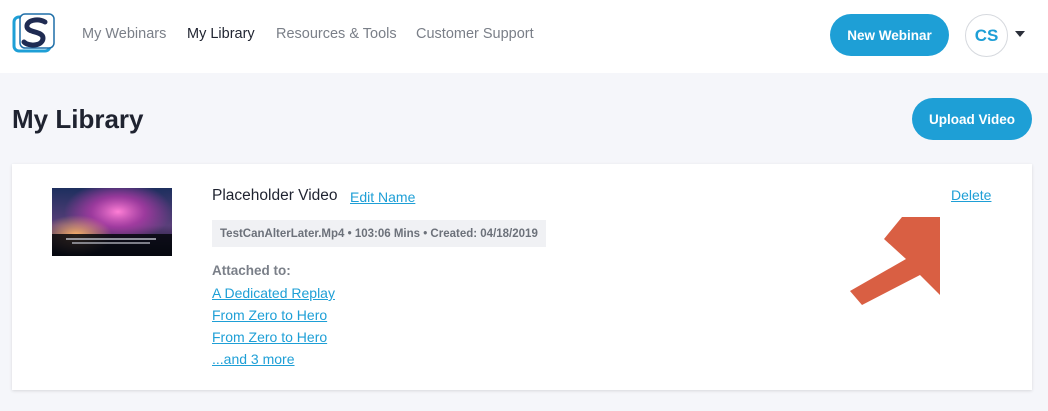 The image size is (1048, 411). I want to click on attached-link-dedicated-replay: A Dedicated Replay, so click(273, 293).